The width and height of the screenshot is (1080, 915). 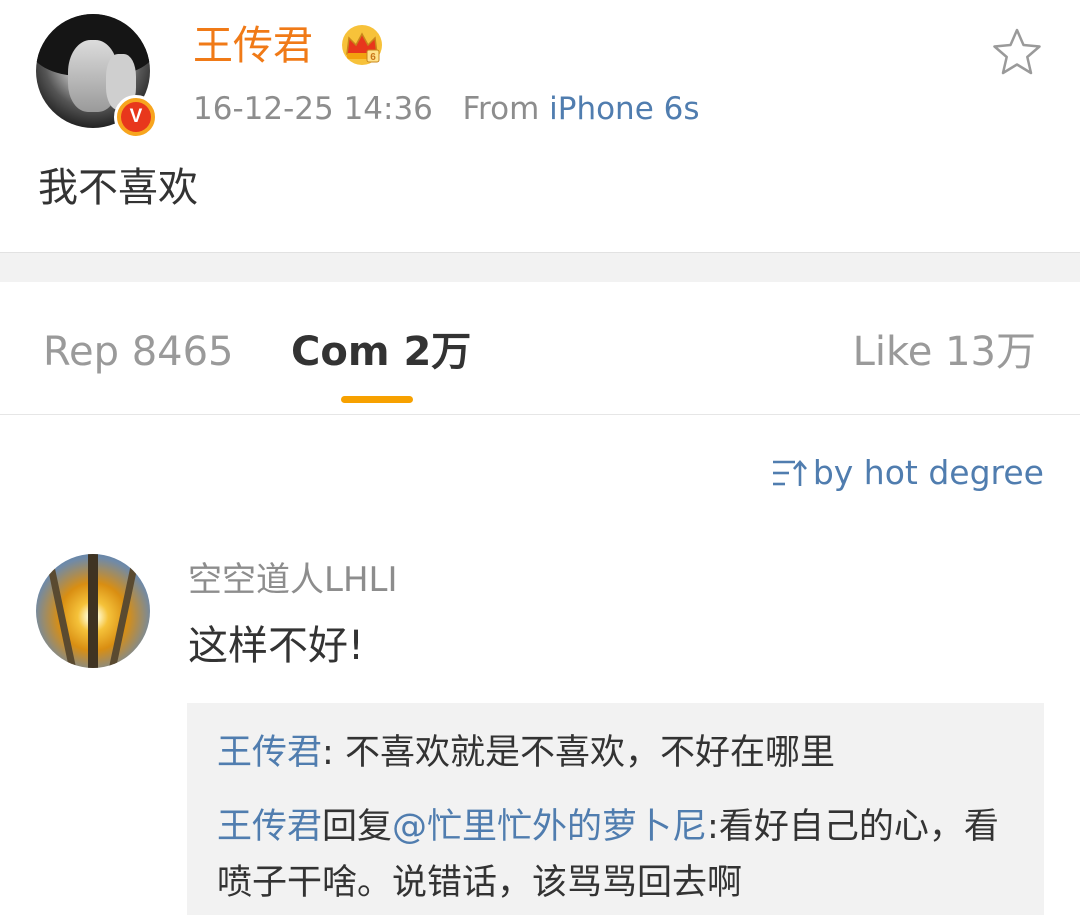 I want to click on reply-item: 王传君回复@忙里忙外的萝卜尼:看好自己的心，看喷子干啥。说错话，该骂骂回去啊, so click(x=612, y=855).